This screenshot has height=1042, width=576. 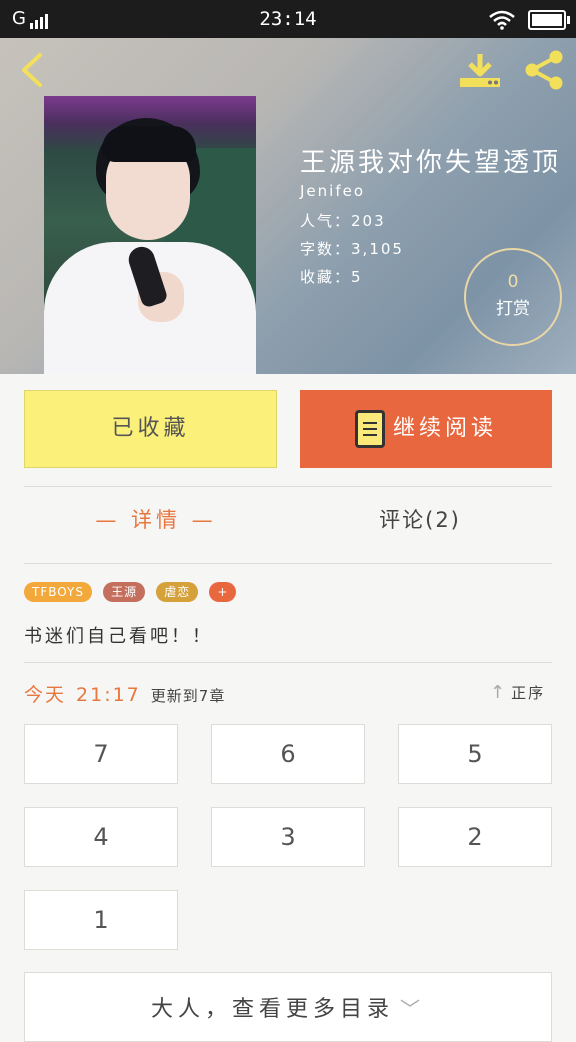 I want to click on popularity-value: 203, so click(x=368, y=221).